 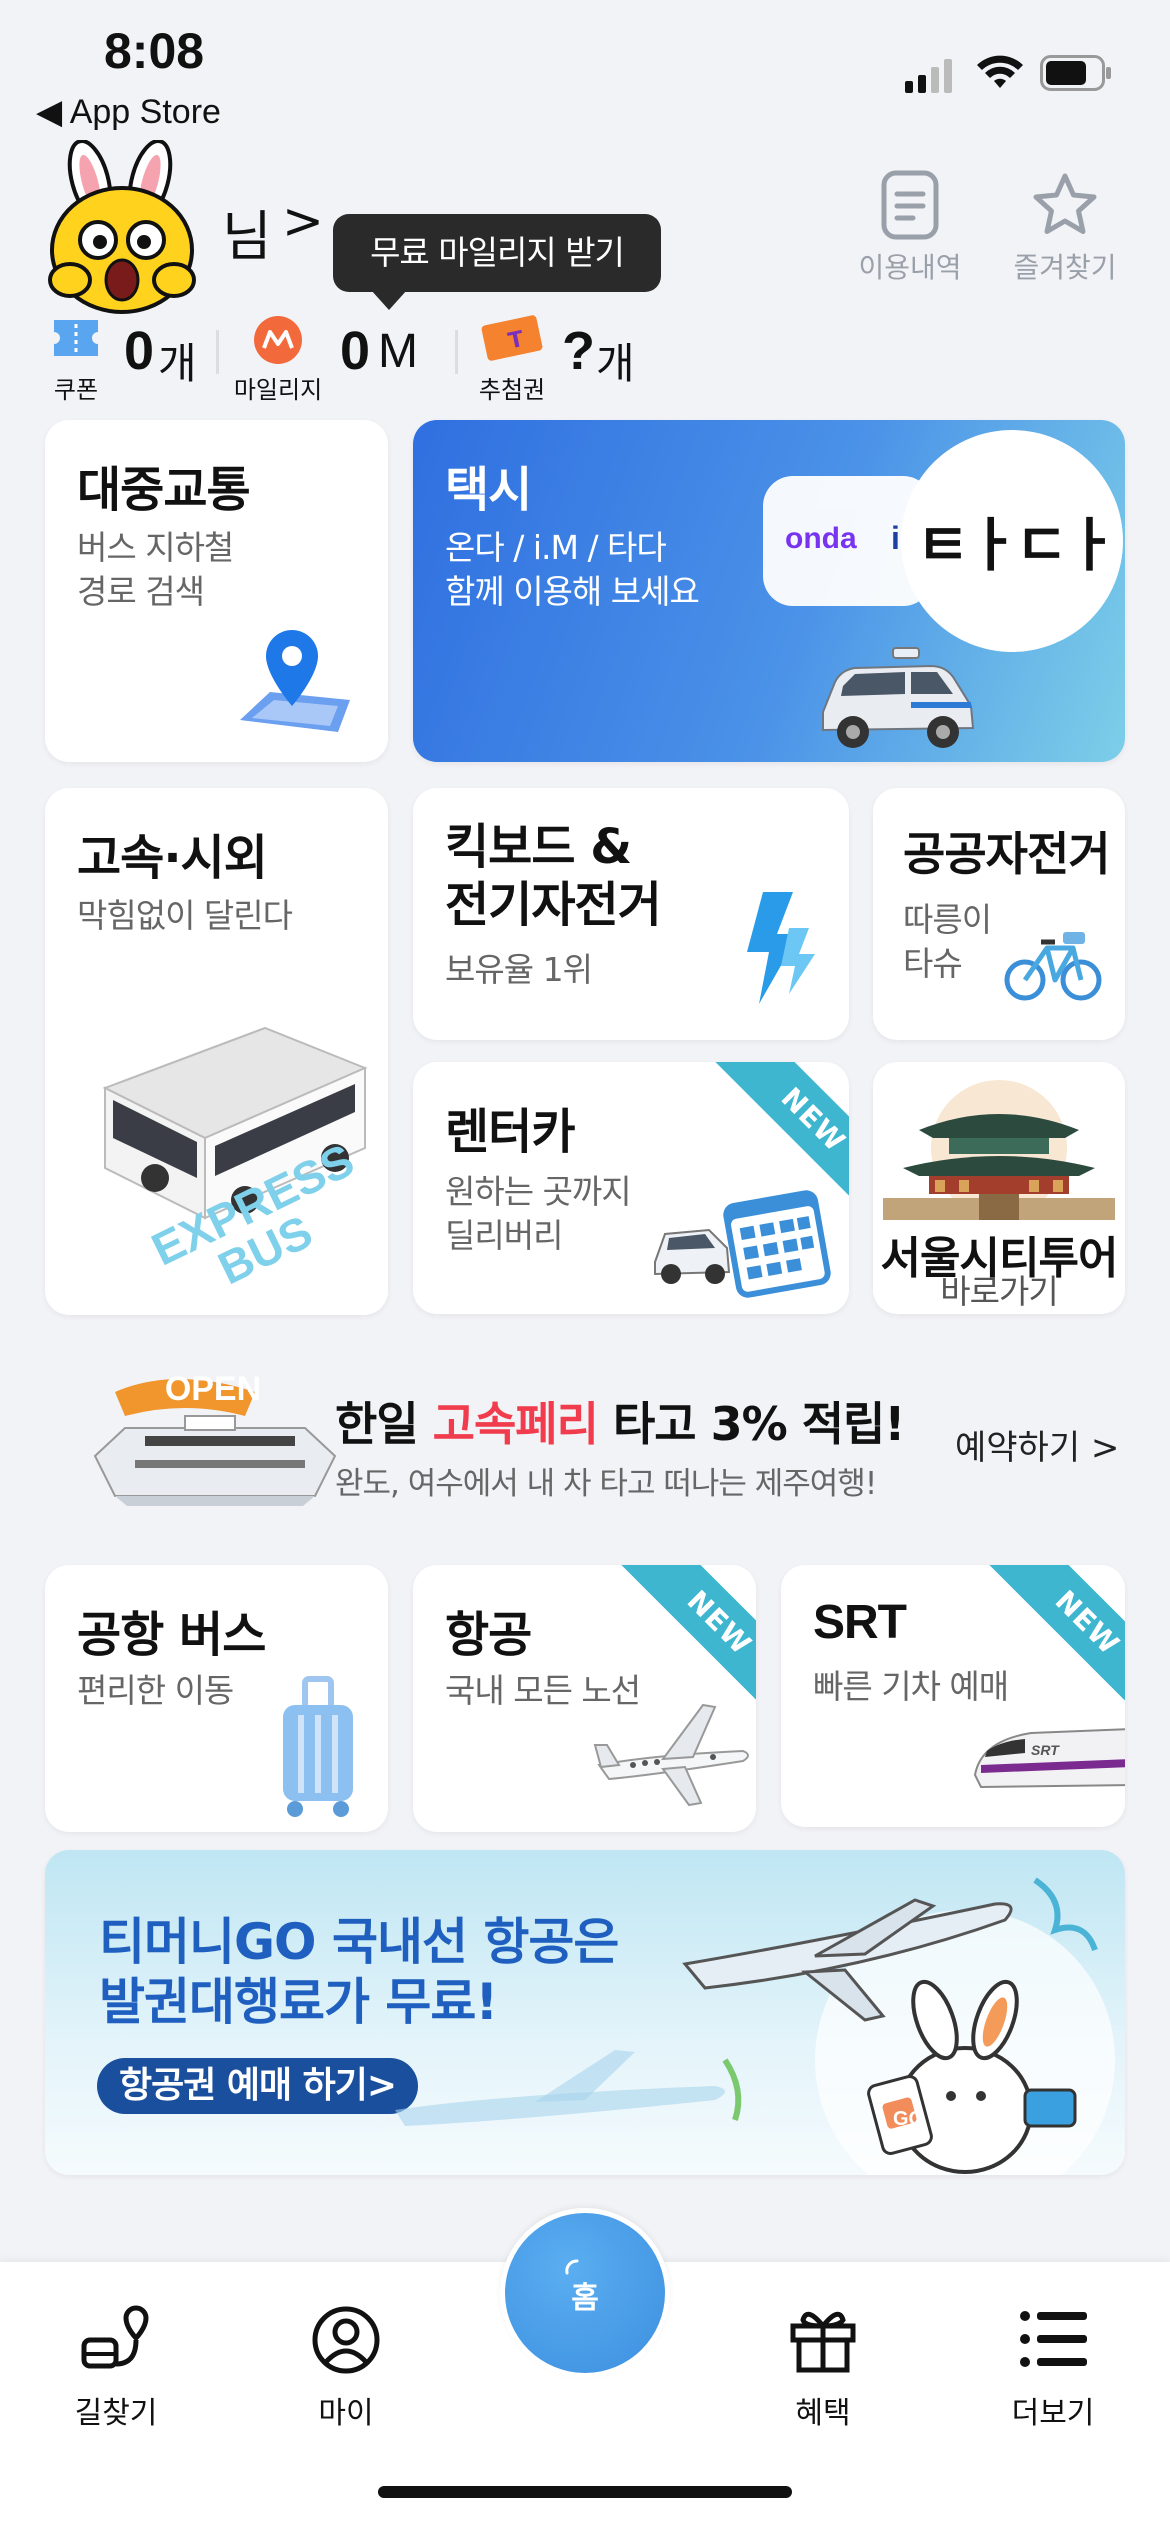 I want to click on city-tour-card: 서울시티투어 바로가기, so click(x=999, y=1188).